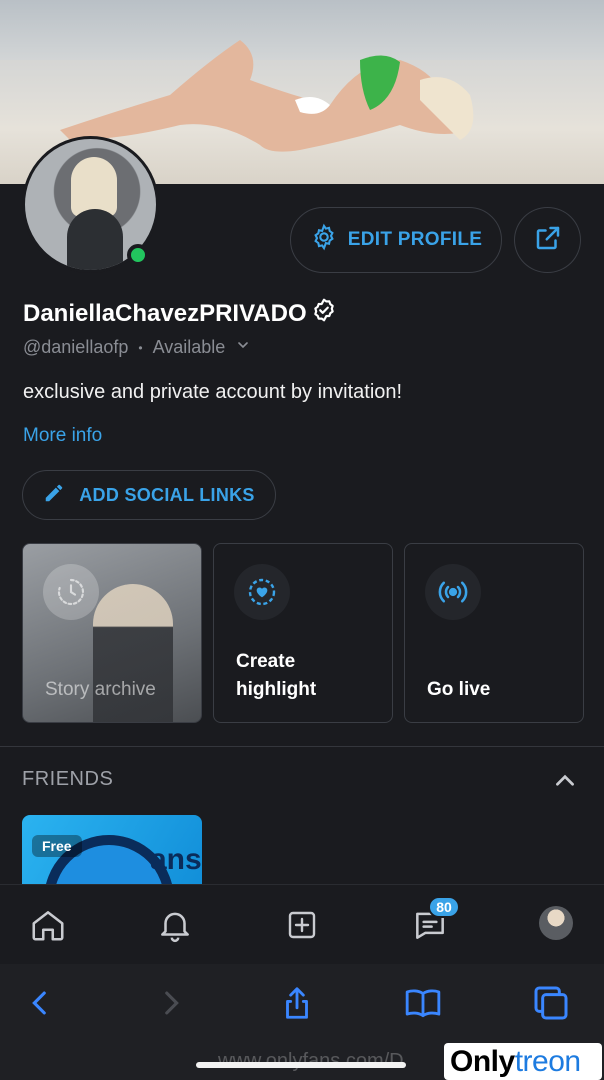 The image size is (604, 1080). What do you see at coordinates (243, 347) in the screenshot?
I see `chevron-down-icon` at bounding box center [243, 347].